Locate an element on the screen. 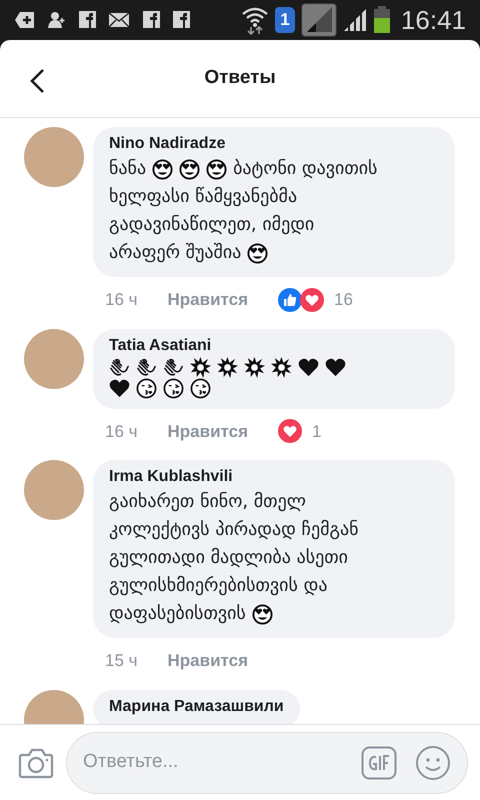  tag-plus-icon is located at coordinates (25, 20).